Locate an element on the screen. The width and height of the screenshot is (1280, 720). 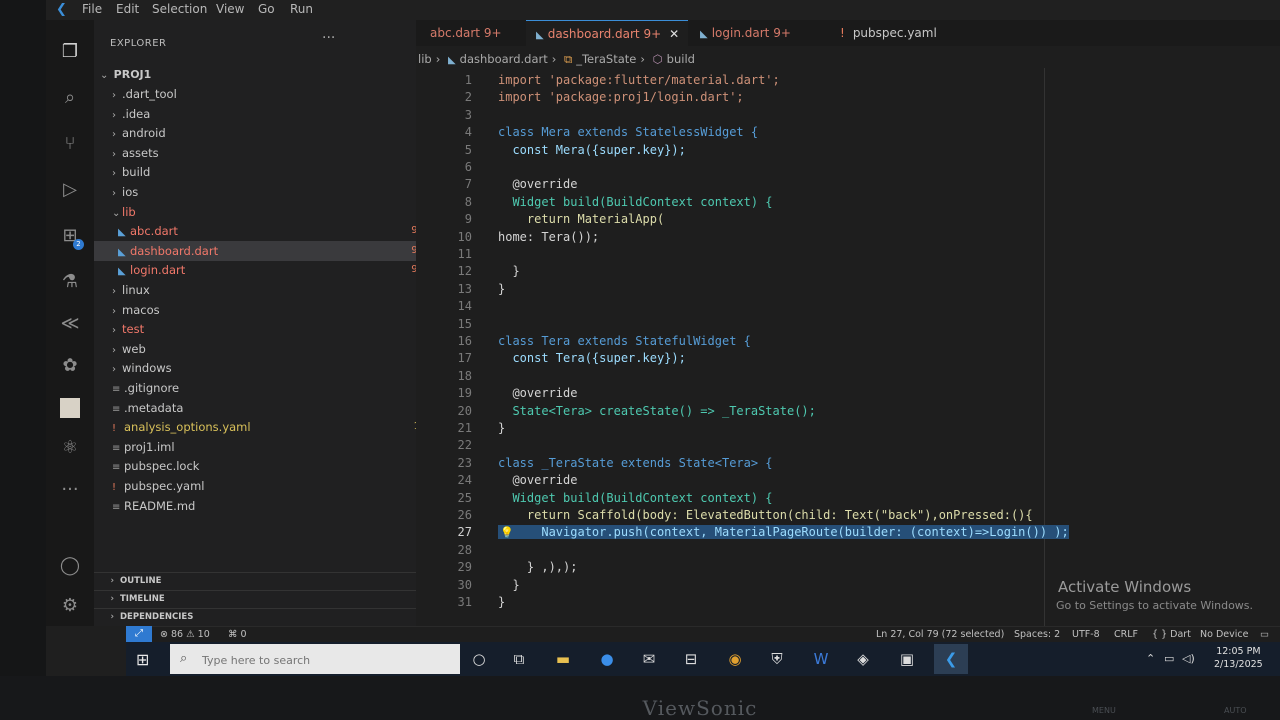
tree-item: › web is located at coordinates (264, 349).